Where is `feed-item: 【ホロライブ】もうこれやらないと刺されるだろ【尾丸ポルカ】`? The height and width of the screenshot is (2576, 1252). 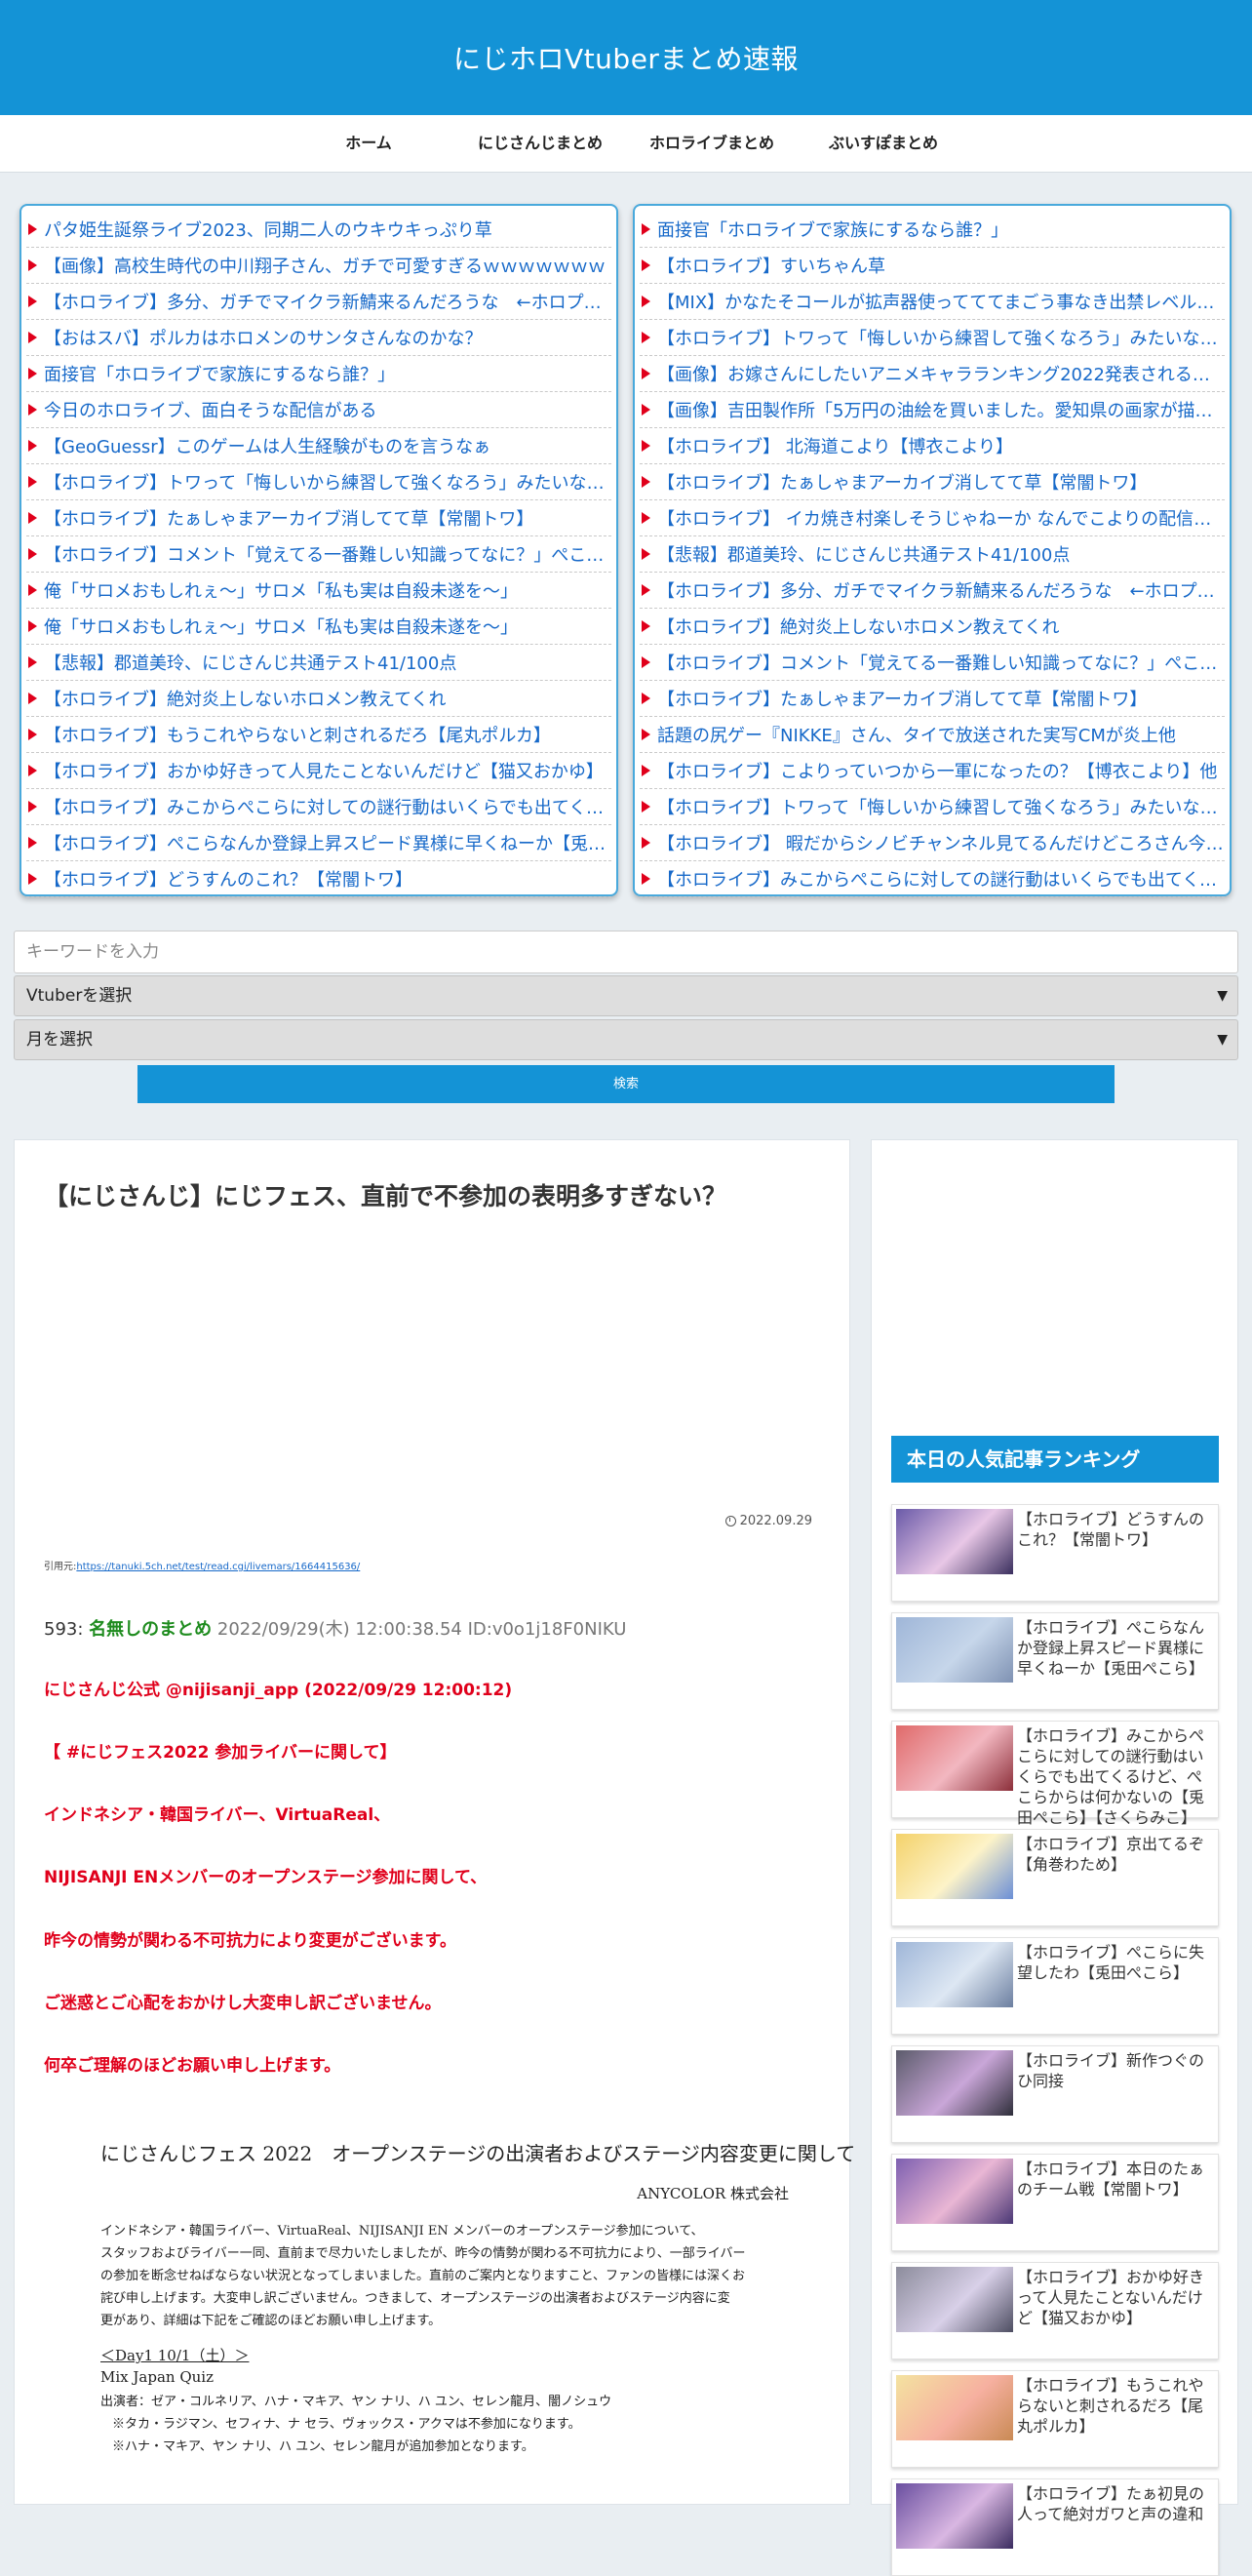 feed-item: 【ホロライブ】もうこれやらないと刺されるだろ【尾丸ポルカ】 is located at coordinates (319, 735).